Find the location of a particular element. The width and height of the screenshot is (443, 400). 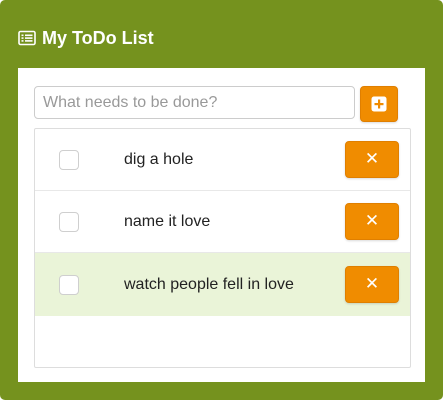

todo-text: dig a hole is located at coordinates (159, 159).